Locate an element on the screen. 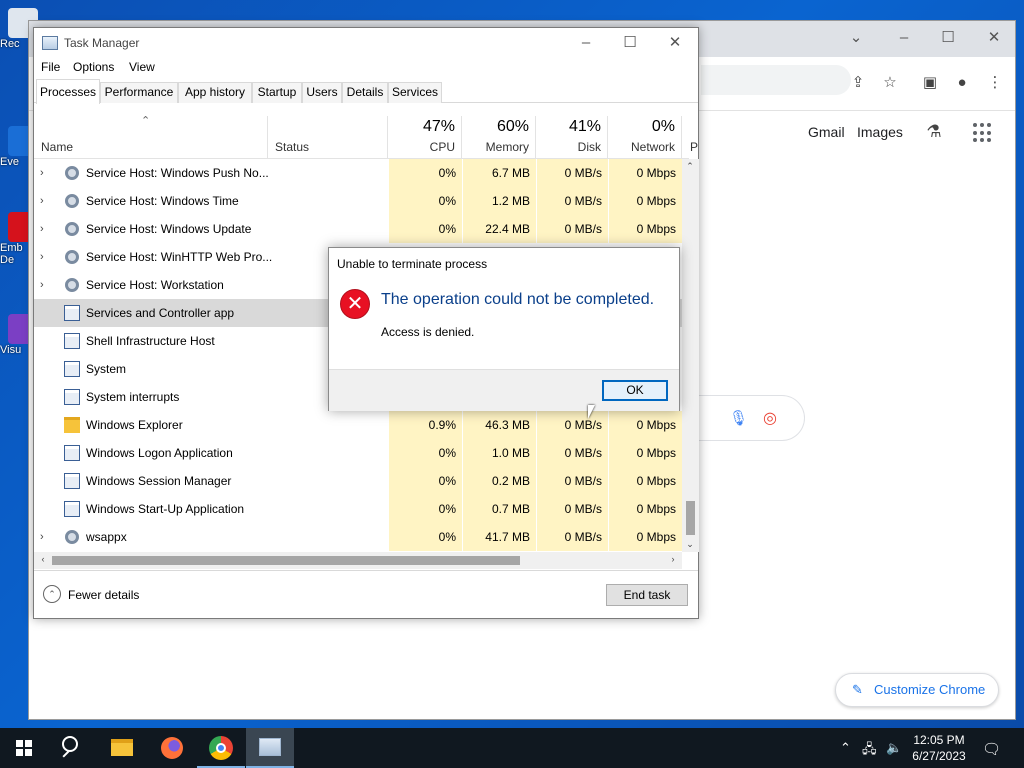 Image resolution: width=1024 pixels, height=768 pixels. tab-details: Details is located at coordinates (365, 92).